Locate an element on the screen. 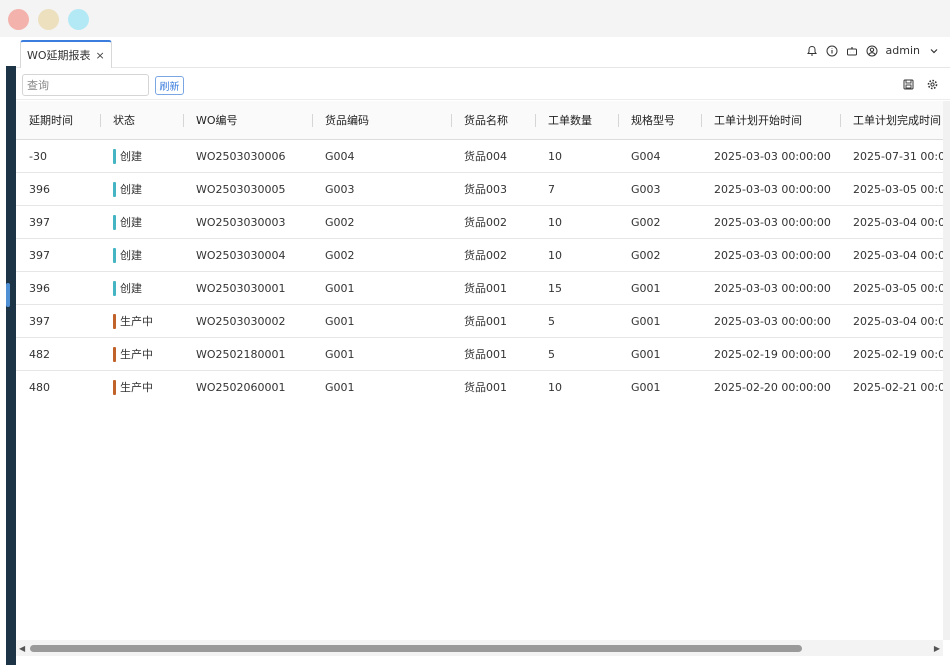 This screenshot has height=665, width=950. header-col-item-code: 货品编码 is located at coordinates (347, 120).